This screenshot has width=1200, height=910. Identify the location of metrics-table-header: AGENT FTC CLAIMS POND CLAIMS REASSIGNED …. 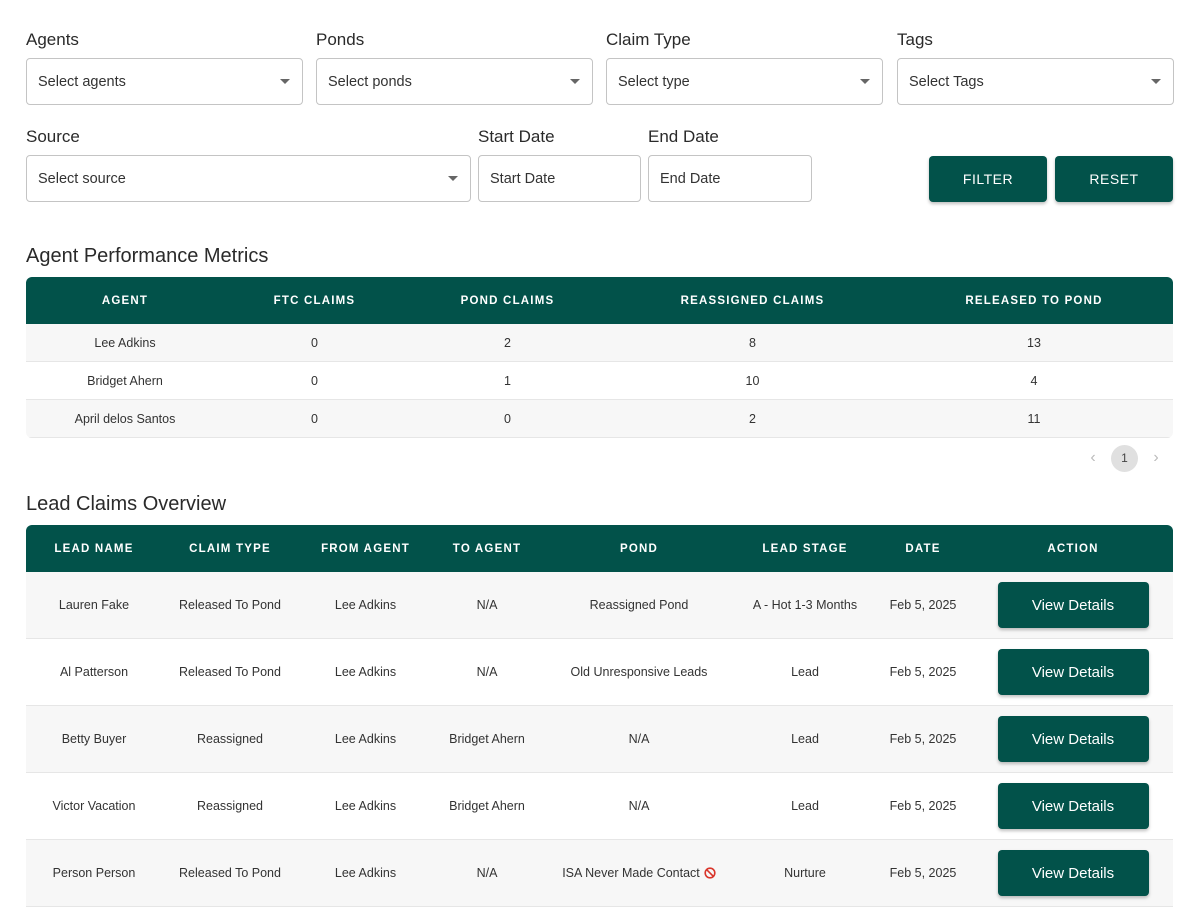
(599, 300).